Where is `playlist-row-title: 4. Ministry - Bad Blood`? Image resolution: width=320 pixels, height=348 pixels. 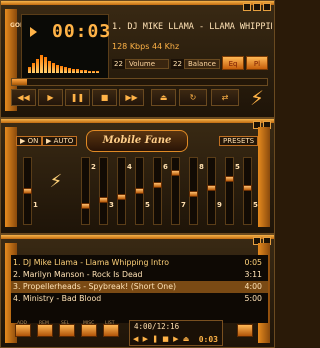 playlist-row-title: 4. Ministry - Bad Blood is located at coordinates (57, 298).